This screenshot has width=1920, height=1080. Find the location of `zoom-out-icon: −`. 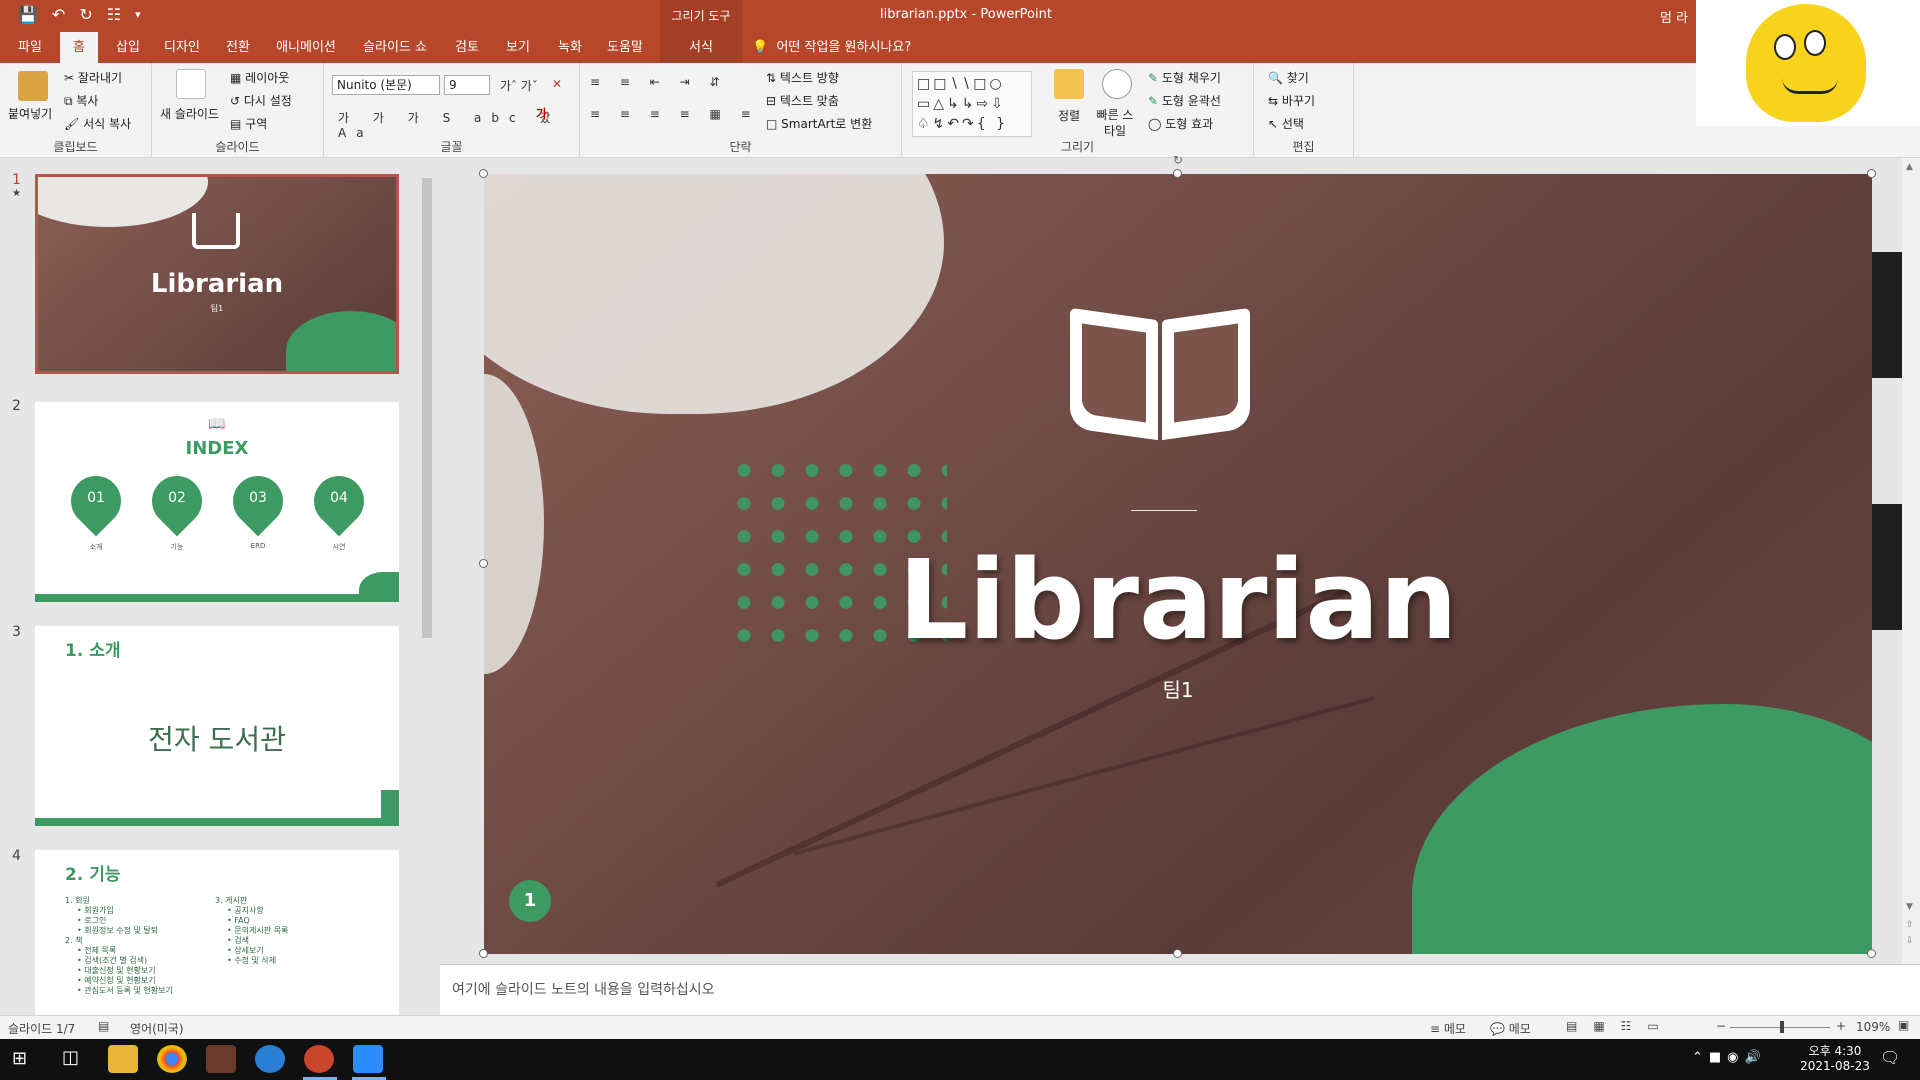

zoom-out-icon: − is located at coordinates (1721, 1026).